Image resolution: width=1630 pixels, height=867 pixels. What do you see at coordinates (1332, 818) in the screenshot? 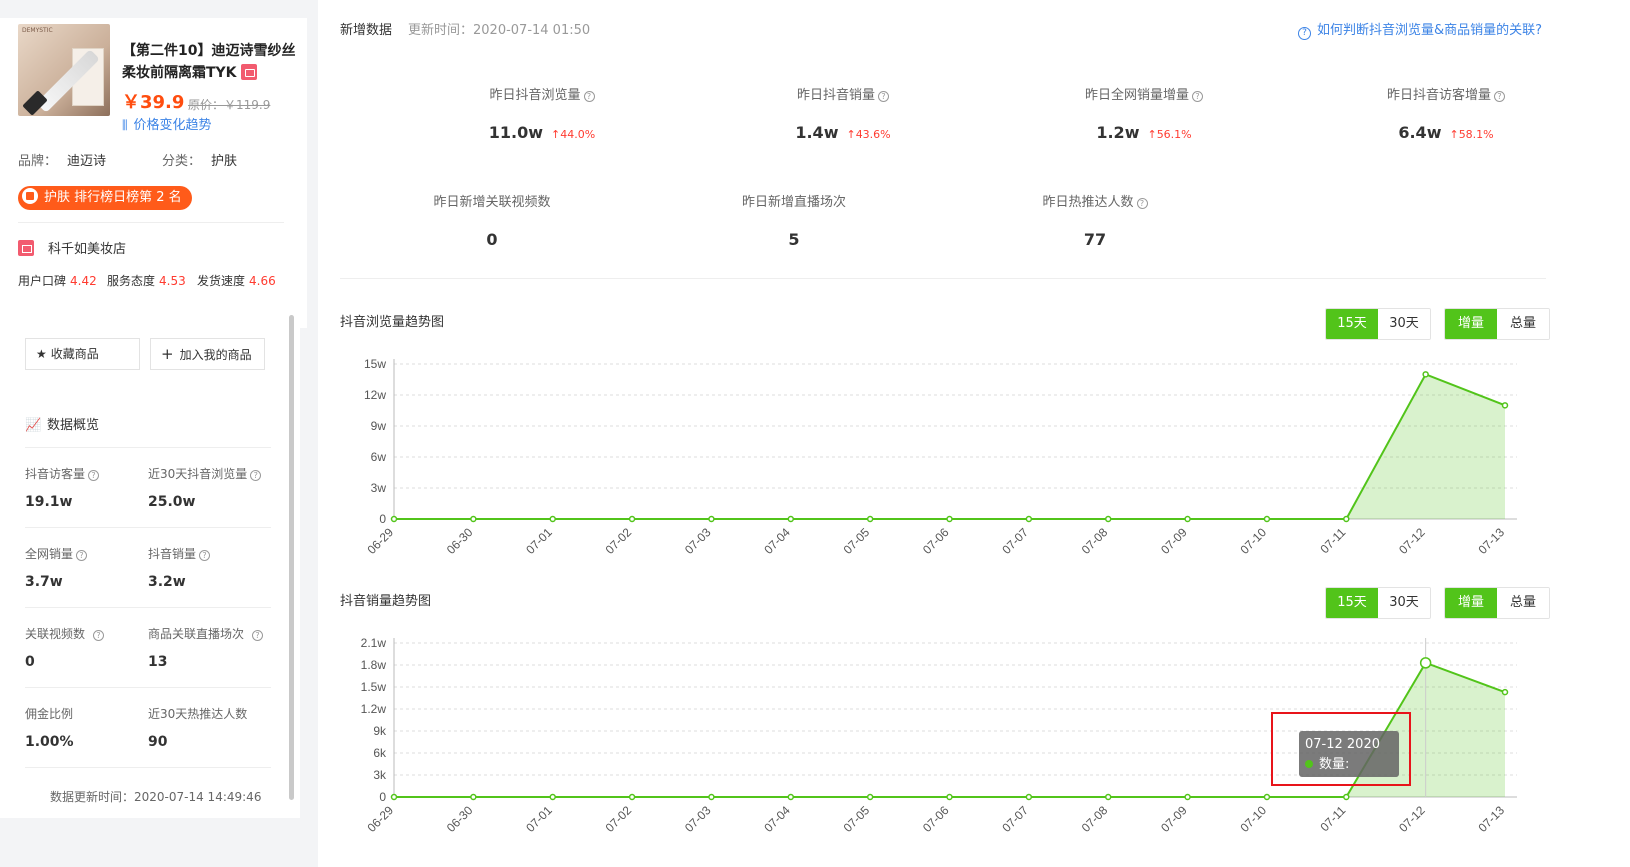
I see `x-tick-label: 07-11` at bounding box center [1332, 818].